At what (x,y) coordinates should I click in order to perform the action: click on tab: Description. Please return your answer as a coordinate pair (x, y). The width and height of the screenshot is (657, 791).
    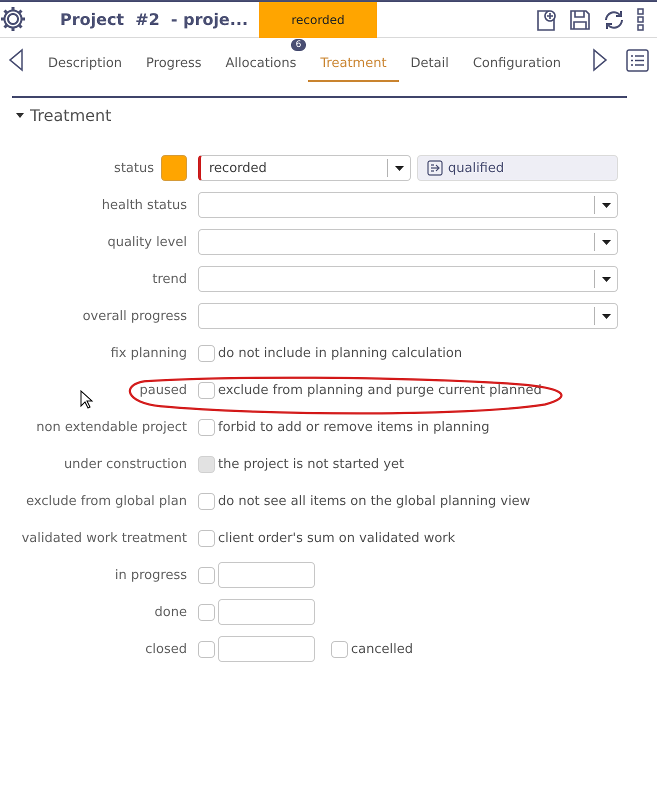
    Looking at the image, I should click on (85, 60).